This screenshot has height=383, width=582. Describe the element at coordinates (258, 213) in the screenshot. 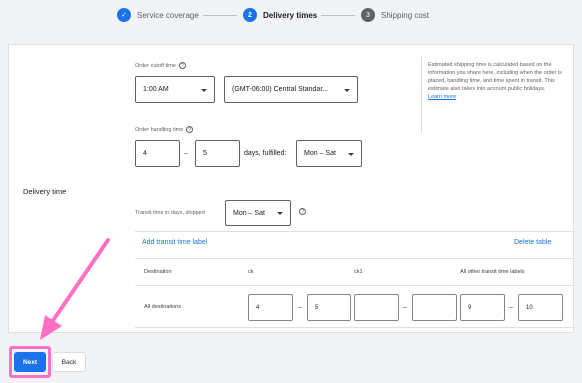

I see `transit-days-select: Mon – Sat` at that location.